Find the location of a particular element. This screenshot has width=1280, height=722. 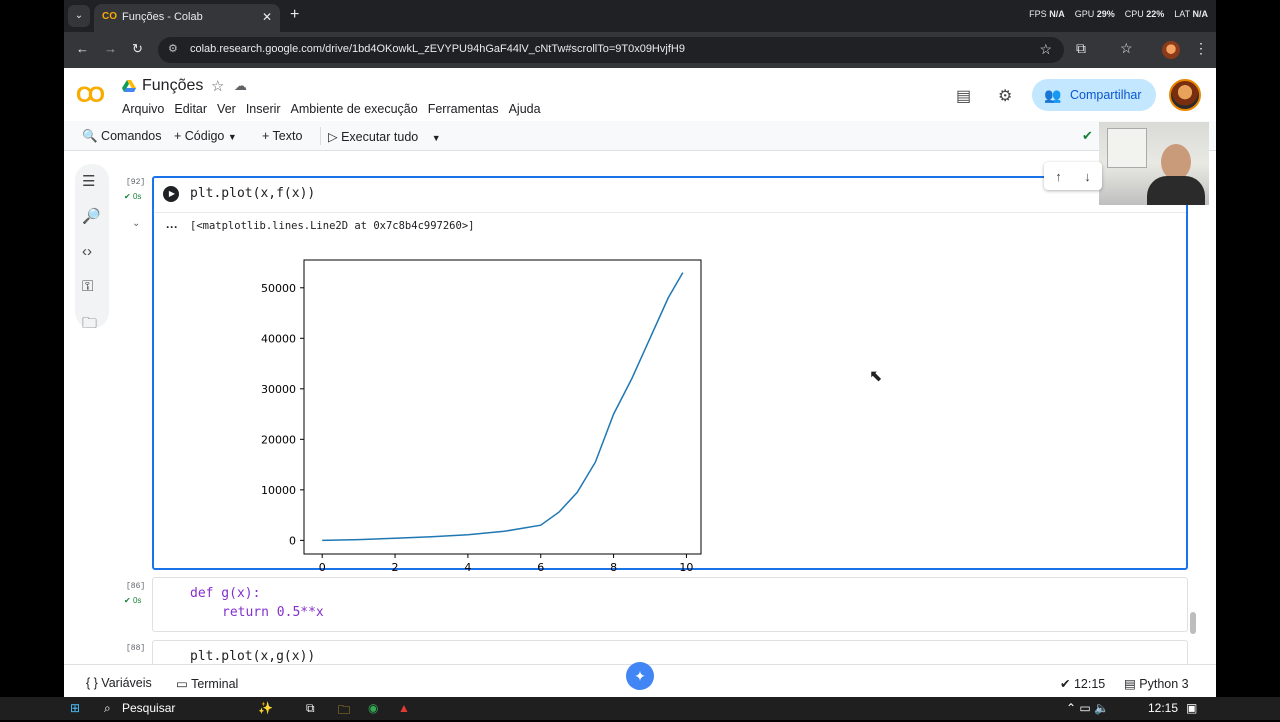

variables-button: { } Variáveis is located at coordinates (119, 683).